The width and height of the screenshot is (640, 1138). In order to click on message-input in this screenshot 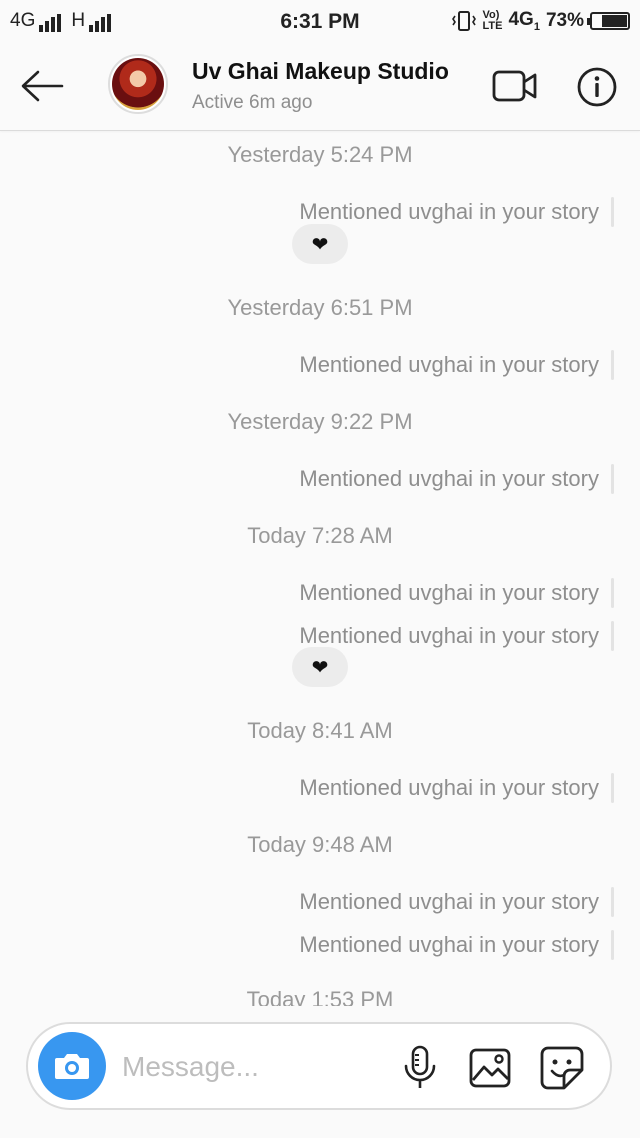, I will do `click(252, 1067)`.